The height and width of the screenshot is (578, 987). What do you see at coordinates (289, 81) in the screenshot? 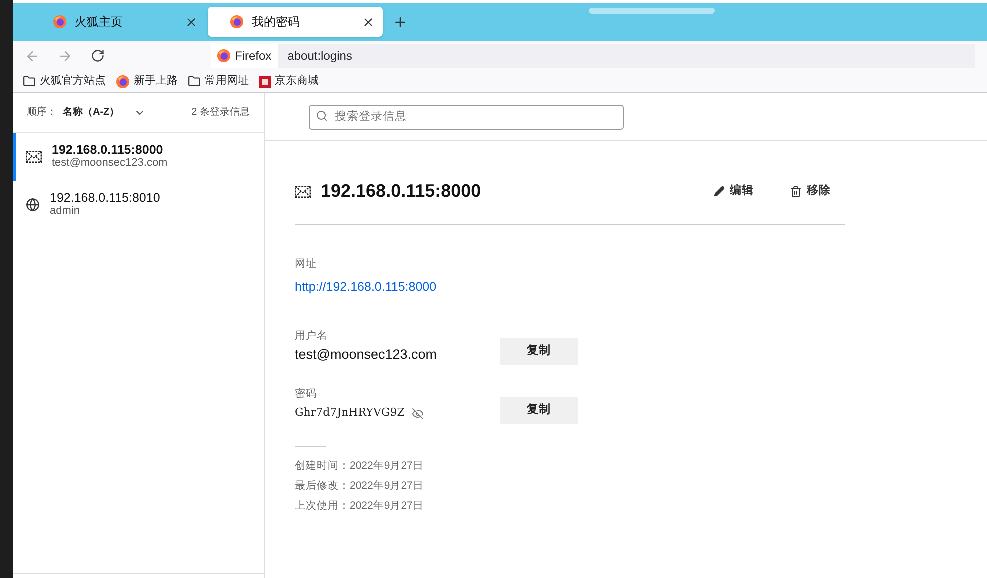
I see `bookmark-item: 京东商城` at bounding box center [289, 81].